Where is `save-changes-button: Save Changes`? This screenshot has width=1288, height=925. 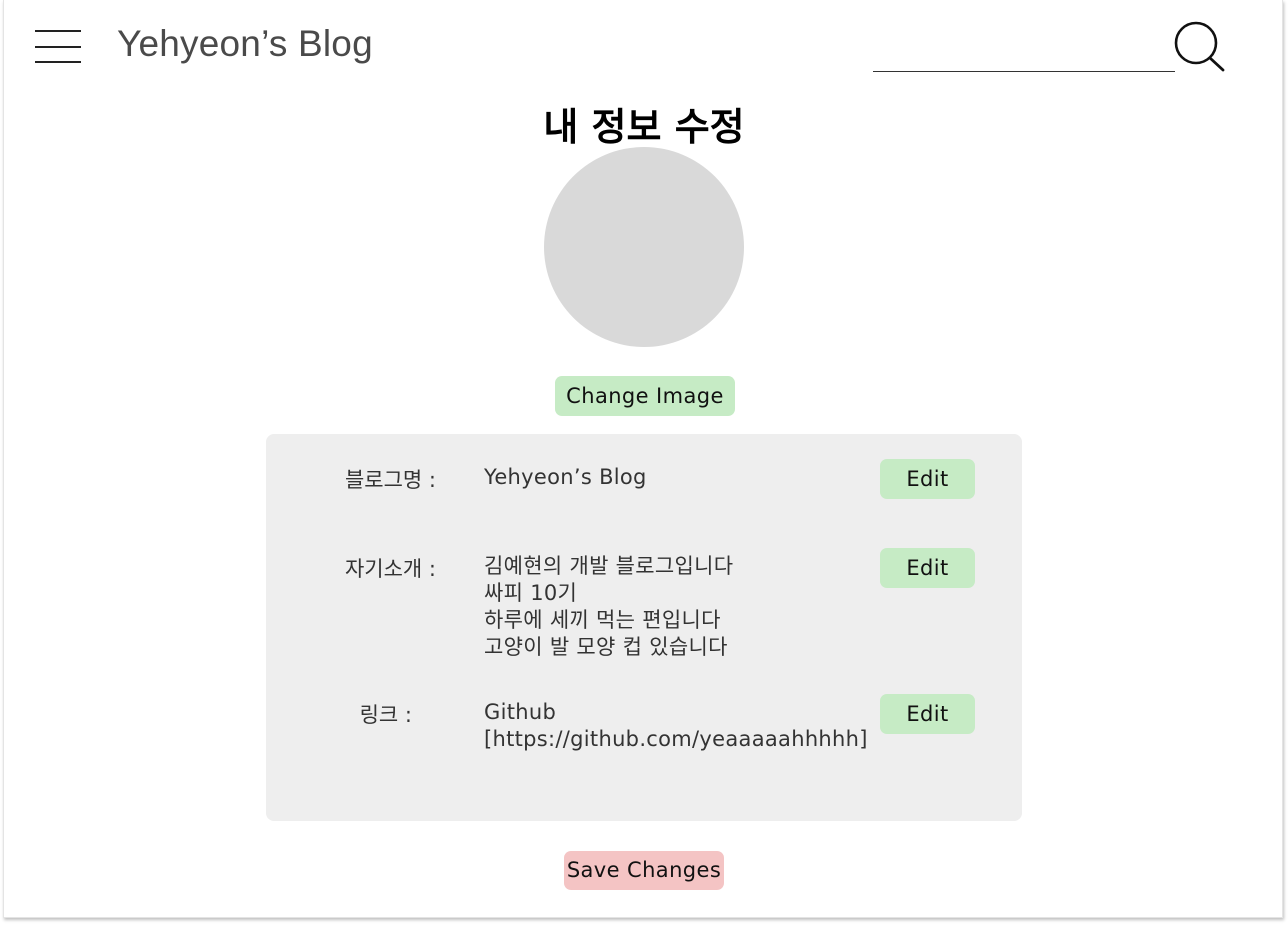 save-changes-button: Save Changes is located at coordinates (644, 870).